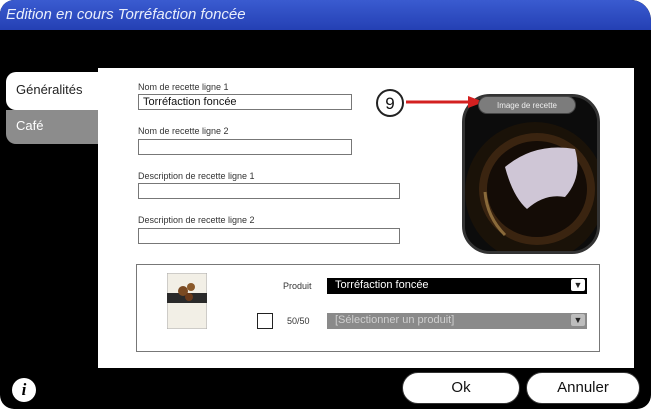  Describe the element at coordinates (269, 236) in the screenshot. I see `desc2-field` at that location.